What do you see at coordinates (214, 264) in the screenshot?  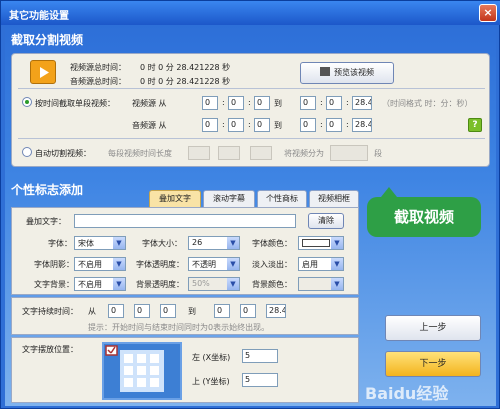 I see `opacity-select: 不透明 ▼` at bounding box center [214, 264].